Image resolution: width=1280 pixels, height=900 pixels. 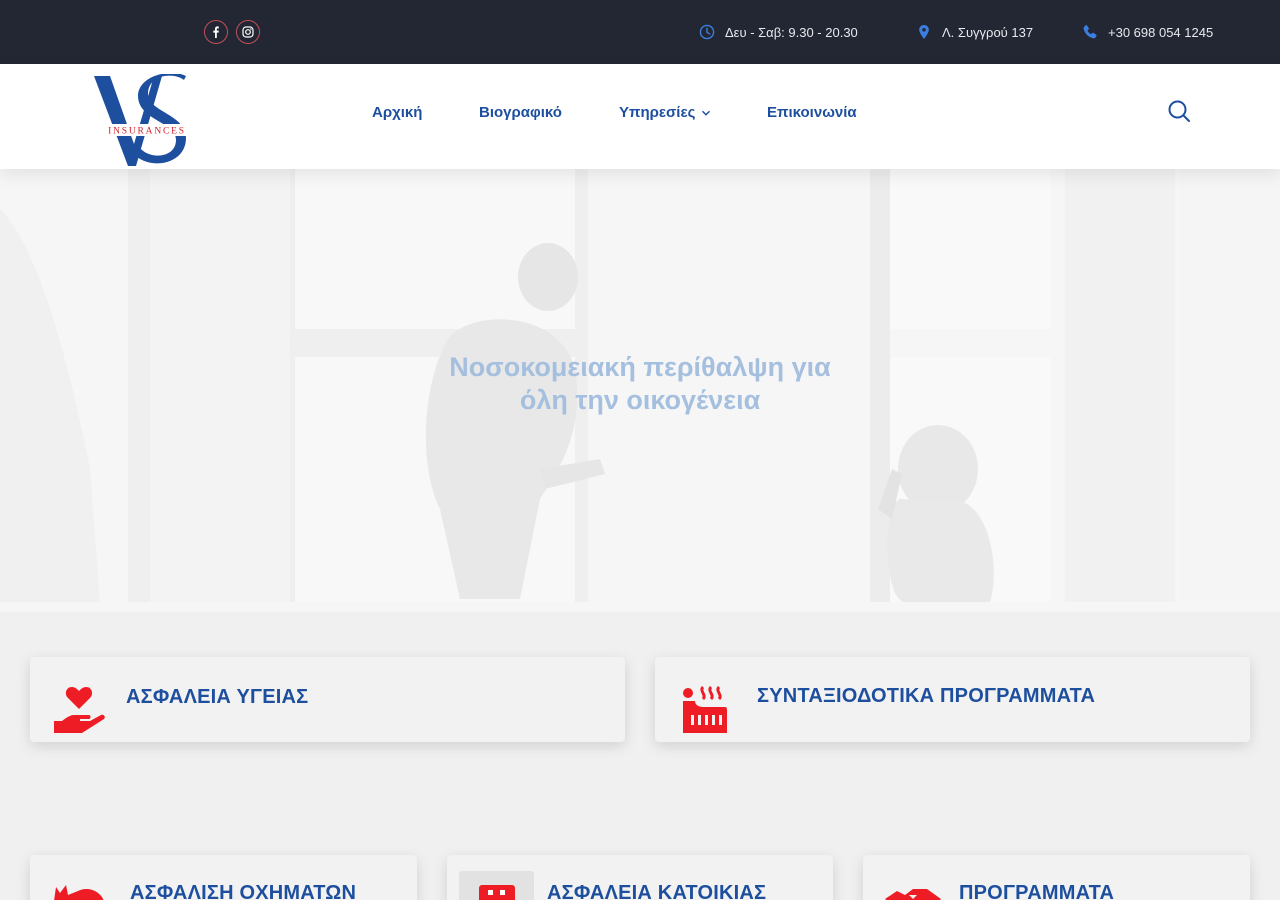 I want to click on address: Λ. Συγγρού 137, so click(x=974, y=32).